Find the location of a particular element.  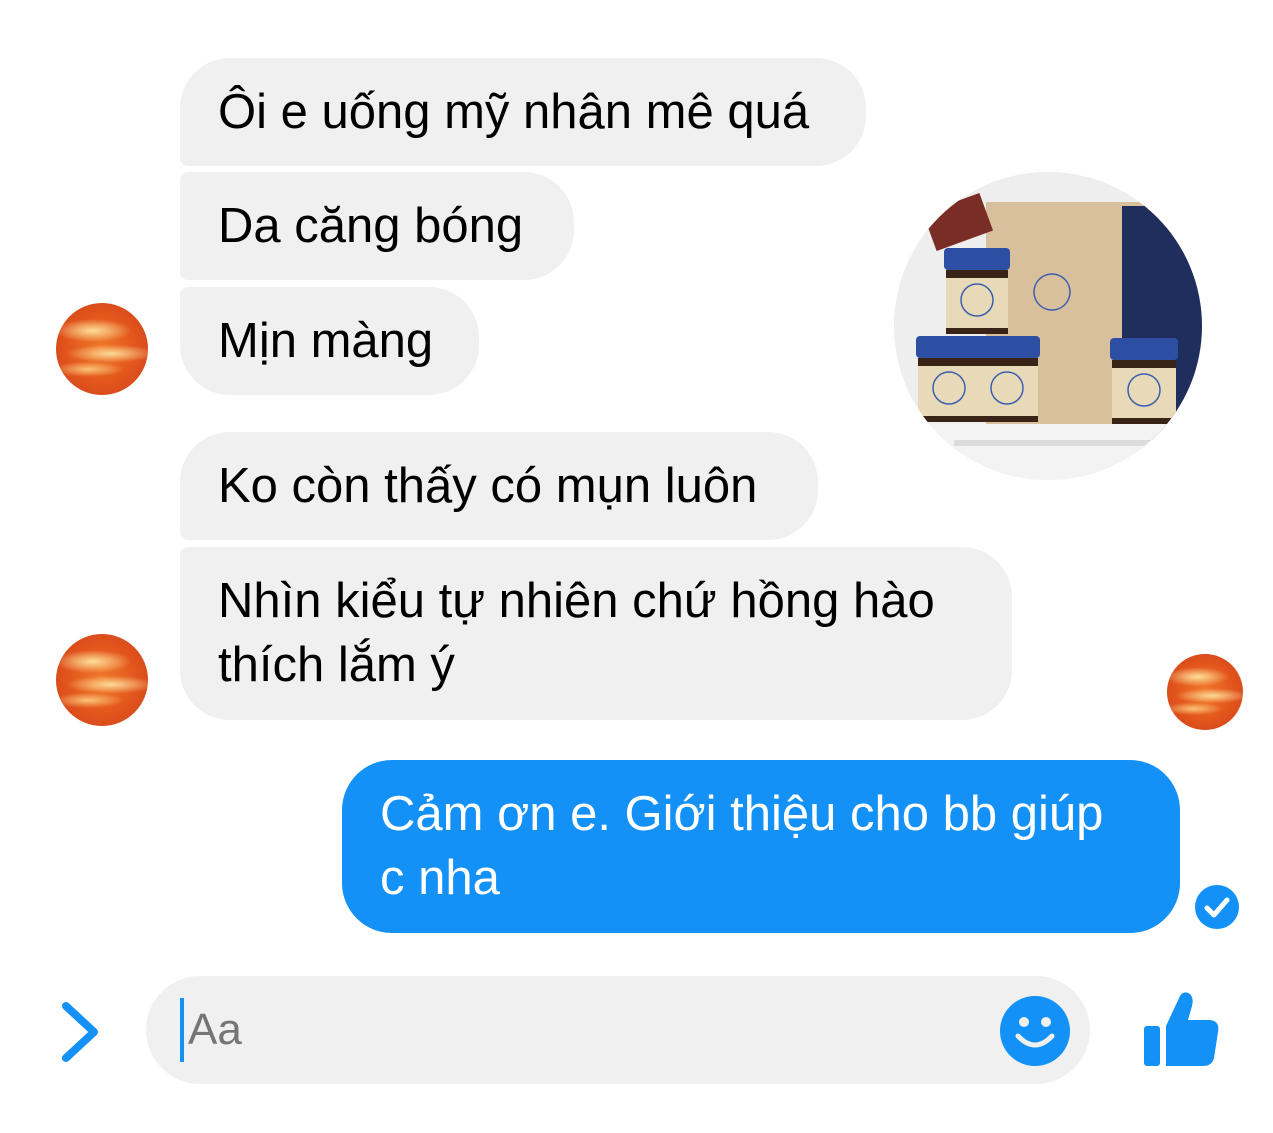

check-circle-icon is located at coordinates (1217, 907).